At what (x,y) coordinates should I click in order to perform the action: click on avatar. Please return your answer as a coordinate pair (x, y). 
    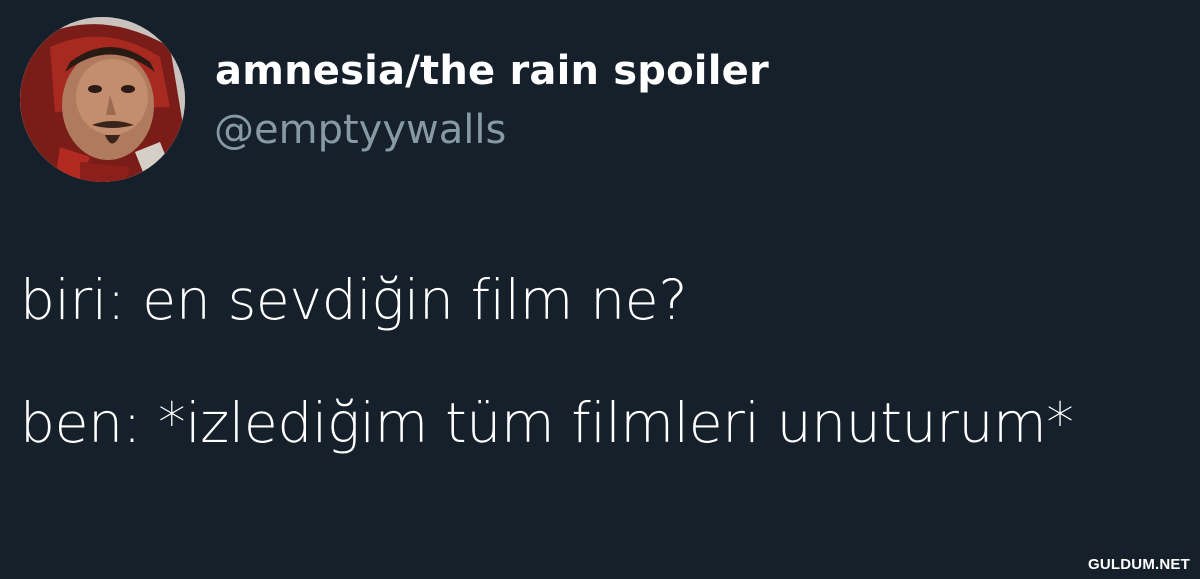
    Looking at the image, I should click on (102, 99).